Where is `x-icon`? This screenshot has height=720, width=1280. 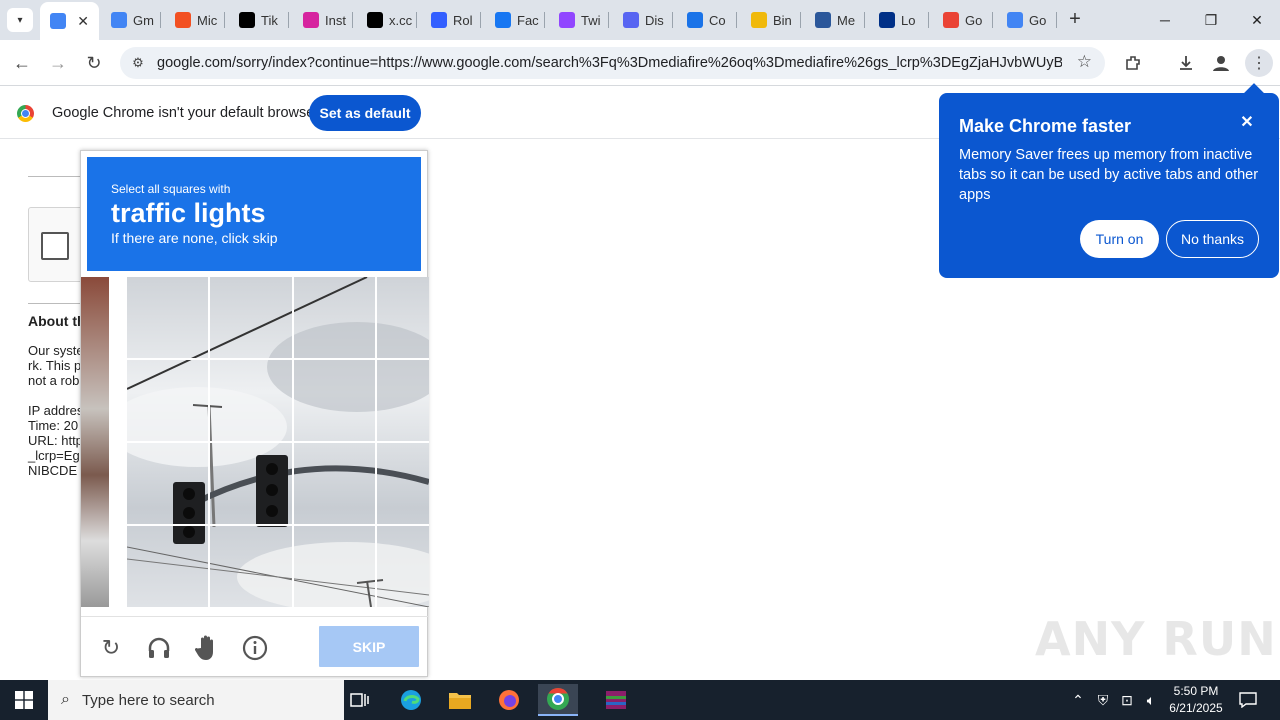
x-icon is located at coordinates (375, 20).